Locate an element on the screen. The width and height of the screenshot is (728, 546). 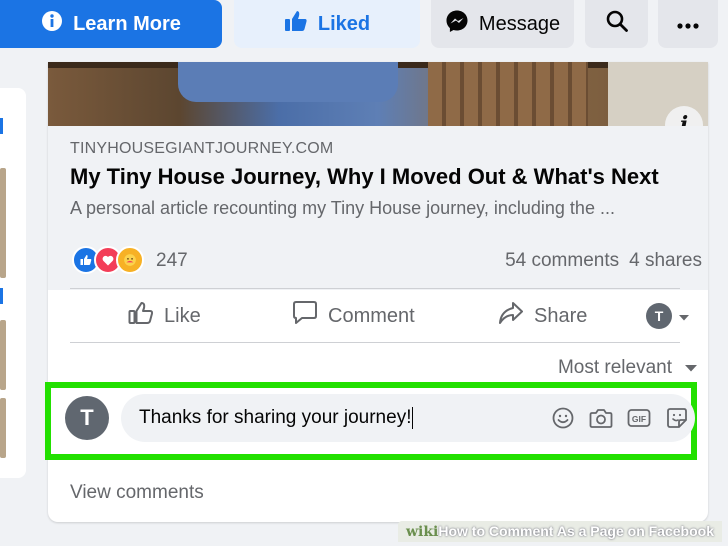
svg-text: GIF is located at coordinates (639, 419).